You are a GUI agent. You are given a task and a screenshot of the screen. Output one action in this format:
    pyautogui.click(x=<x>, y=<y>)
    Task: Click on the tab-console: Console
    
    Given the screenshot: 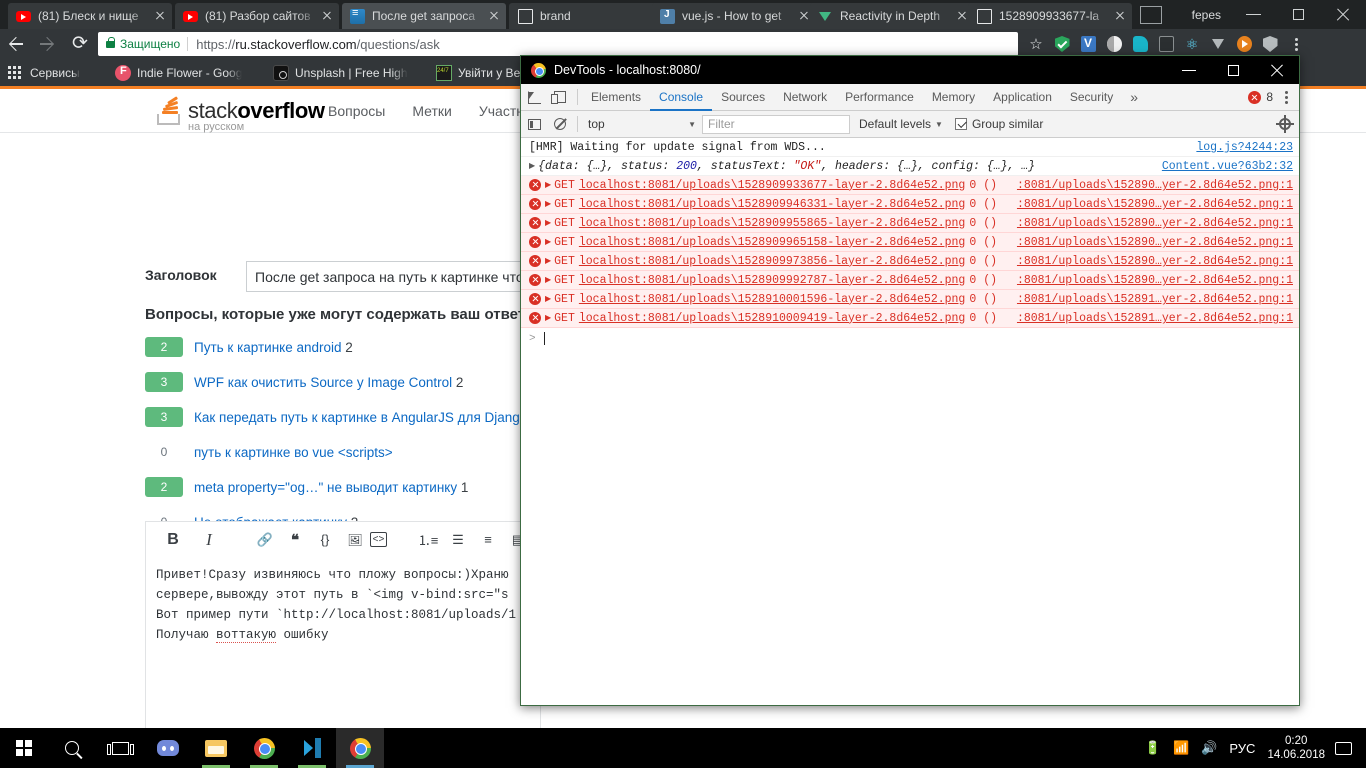 What is the action you would take?
    pyautogui.click(x=681, y=97)
    